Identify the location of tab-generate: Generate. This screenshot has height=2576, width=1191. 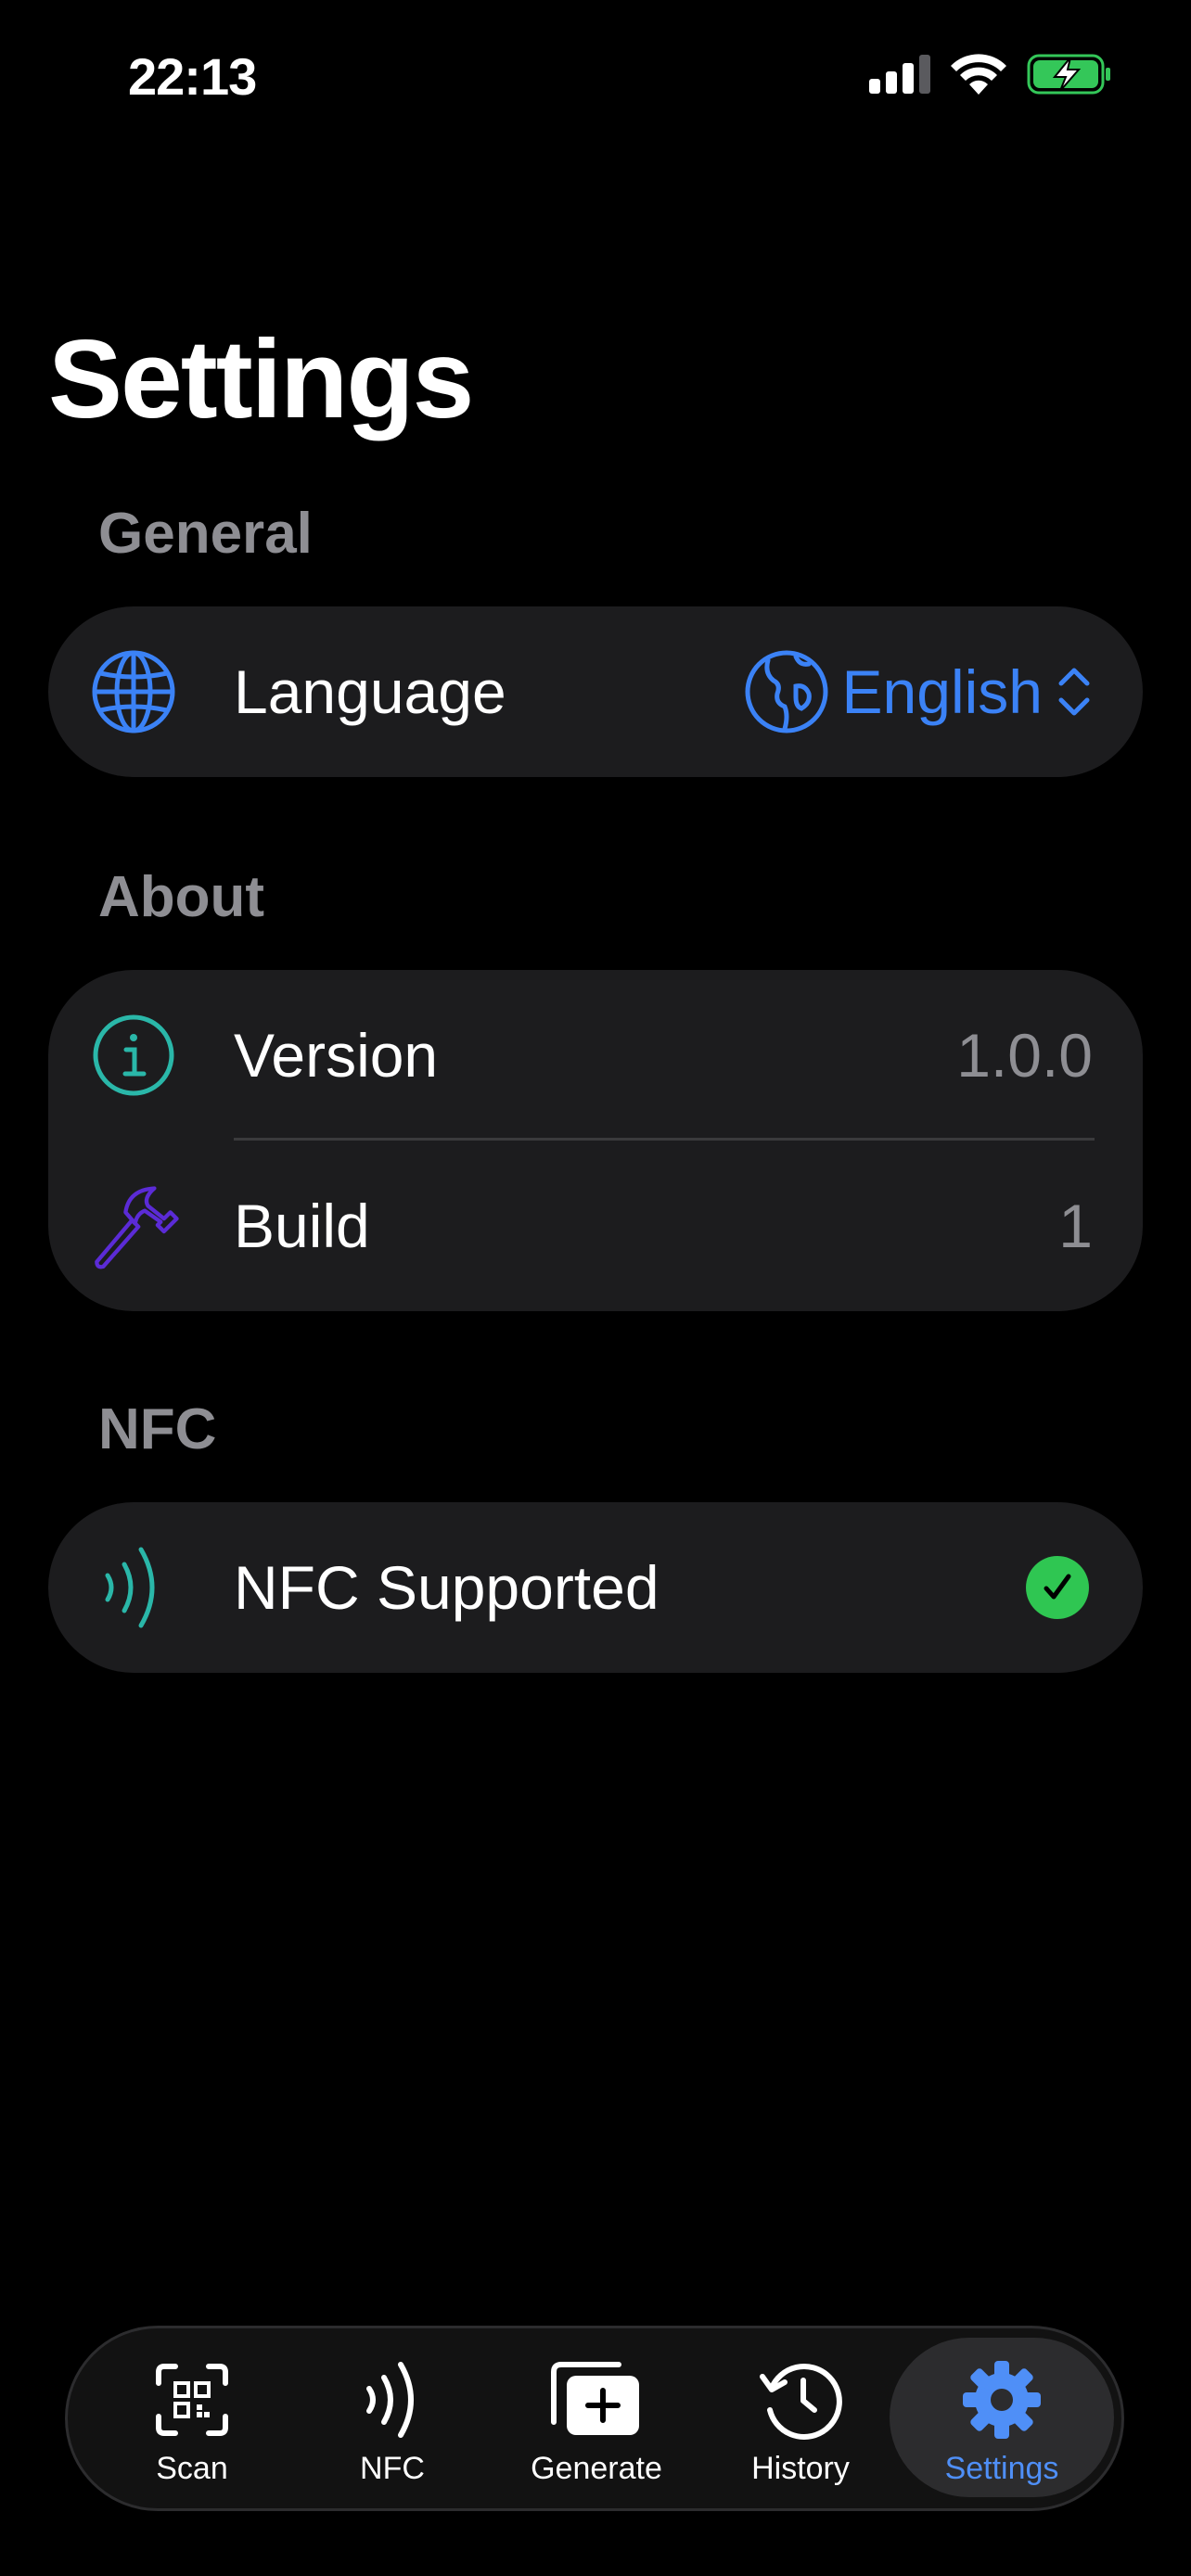
(596, 2418).